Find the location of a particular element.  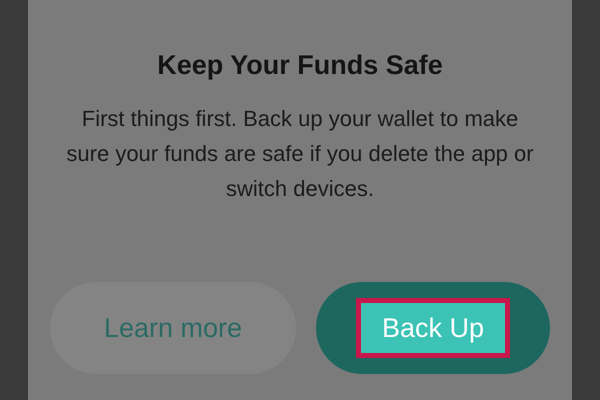

back-up-button: Back Up is located at coordinates (433, 328).